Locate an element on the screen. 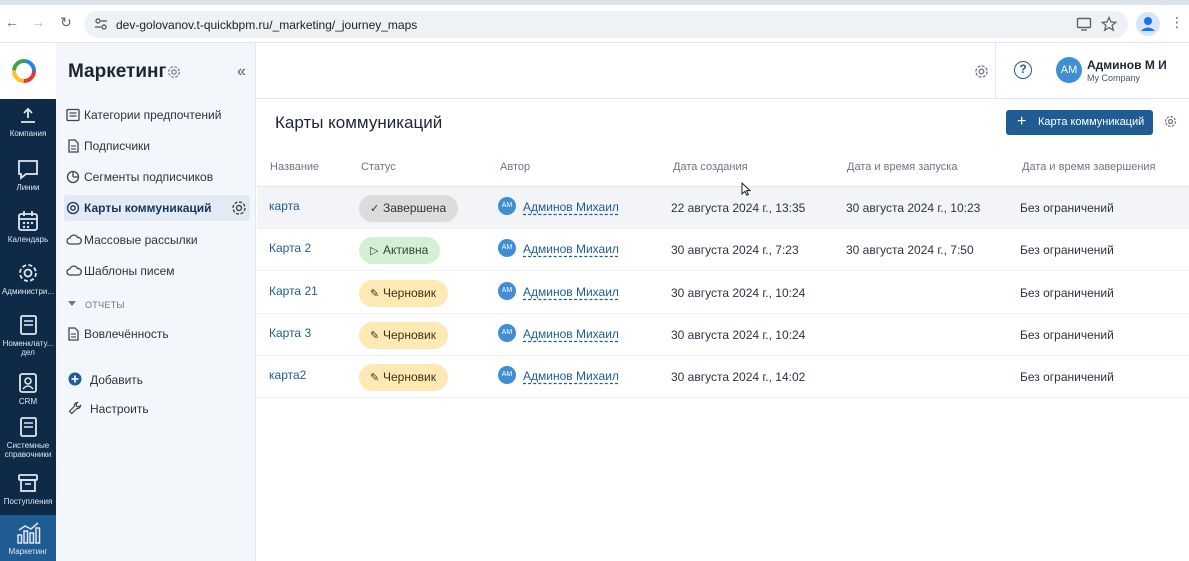 This screenshot has width=1189, height=561. sidebar-configure-label: Настроить is located at coordinates (119, 409).